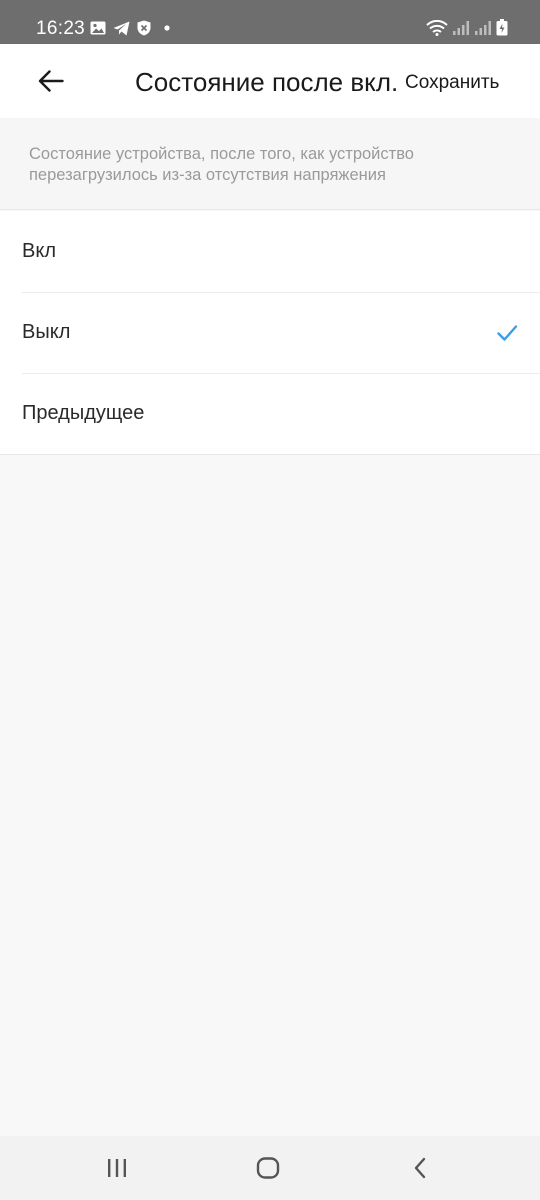 The width and height of the screenshot is (540, 1200). What do you see at coordinates (121, 28) in the screenshot?
I see `telegram-icon` at bounding box center [121, 28].